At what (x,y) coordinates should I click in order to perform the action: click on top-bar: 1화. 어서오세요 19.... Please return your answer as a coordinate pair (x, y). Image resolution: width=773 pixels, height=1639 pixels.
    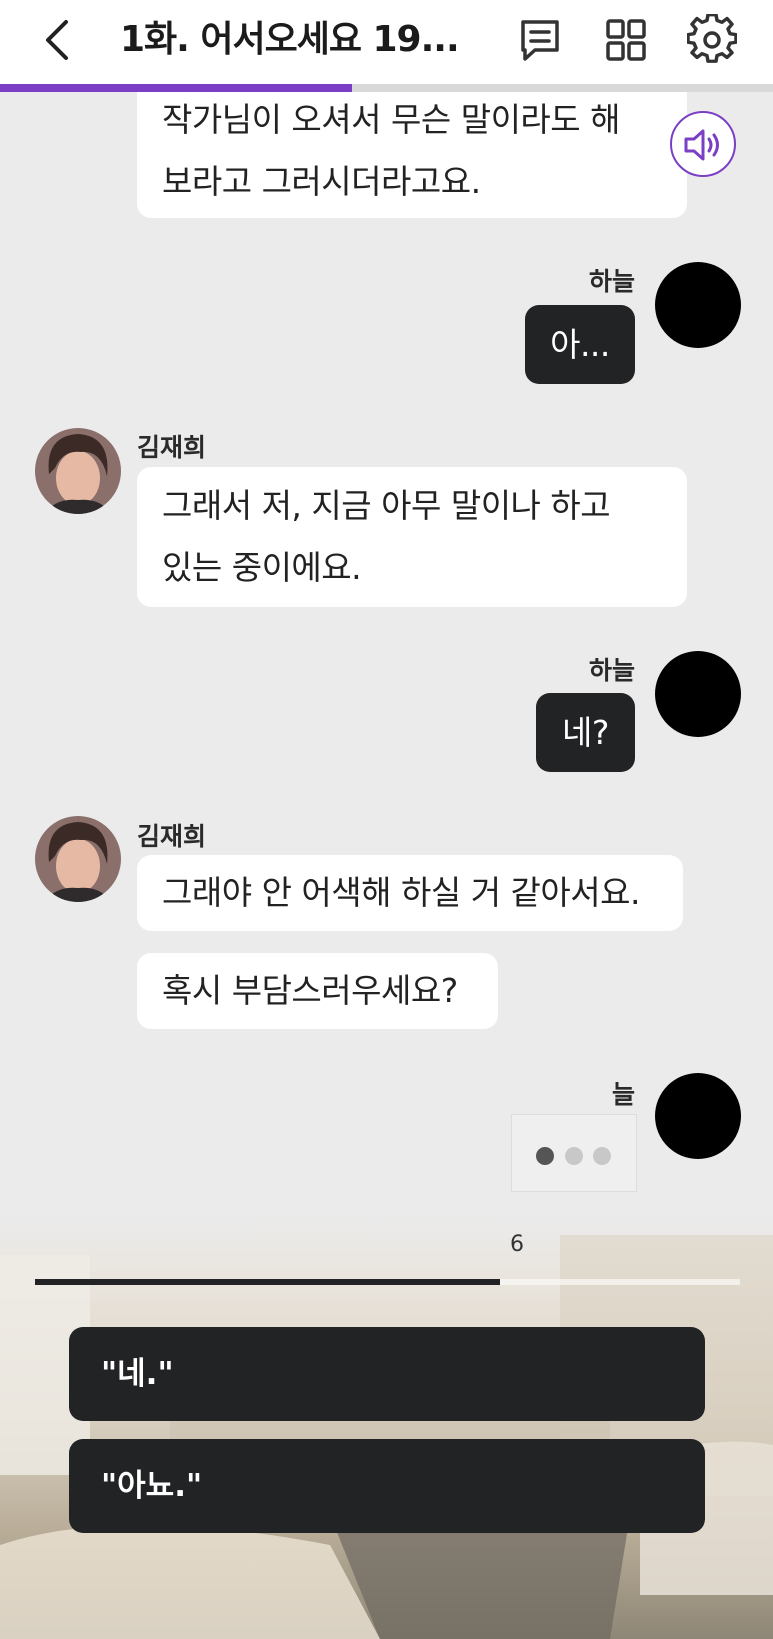
    Looking at the image, I should click on (386, 42).